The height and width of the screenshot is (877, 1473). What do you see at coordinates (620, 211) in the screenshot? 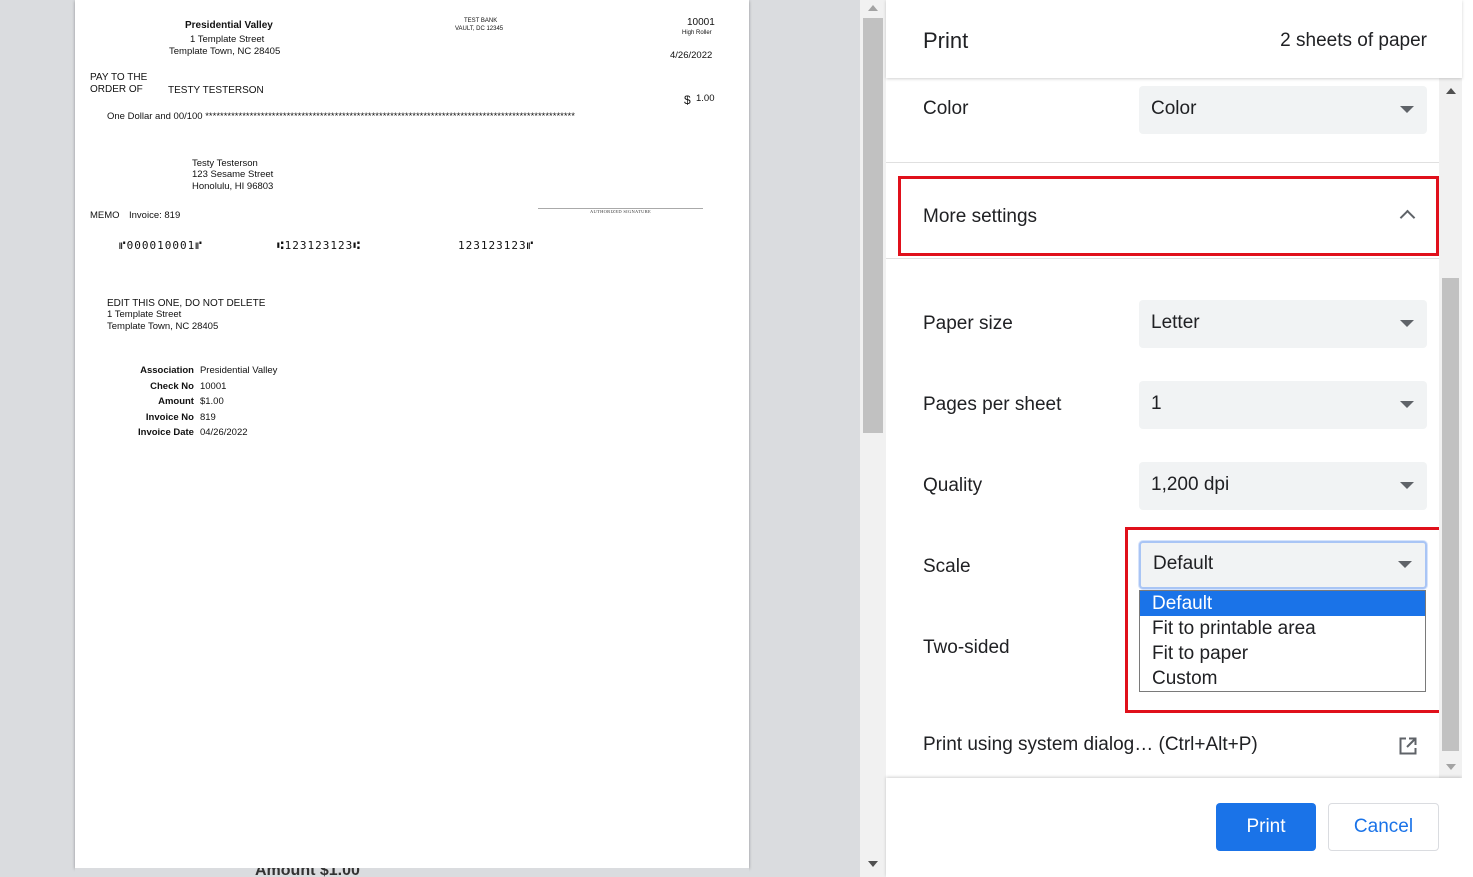
I see `signature-label: AUTHORIZED SIGNATURE` at bounding box center [620, 211].